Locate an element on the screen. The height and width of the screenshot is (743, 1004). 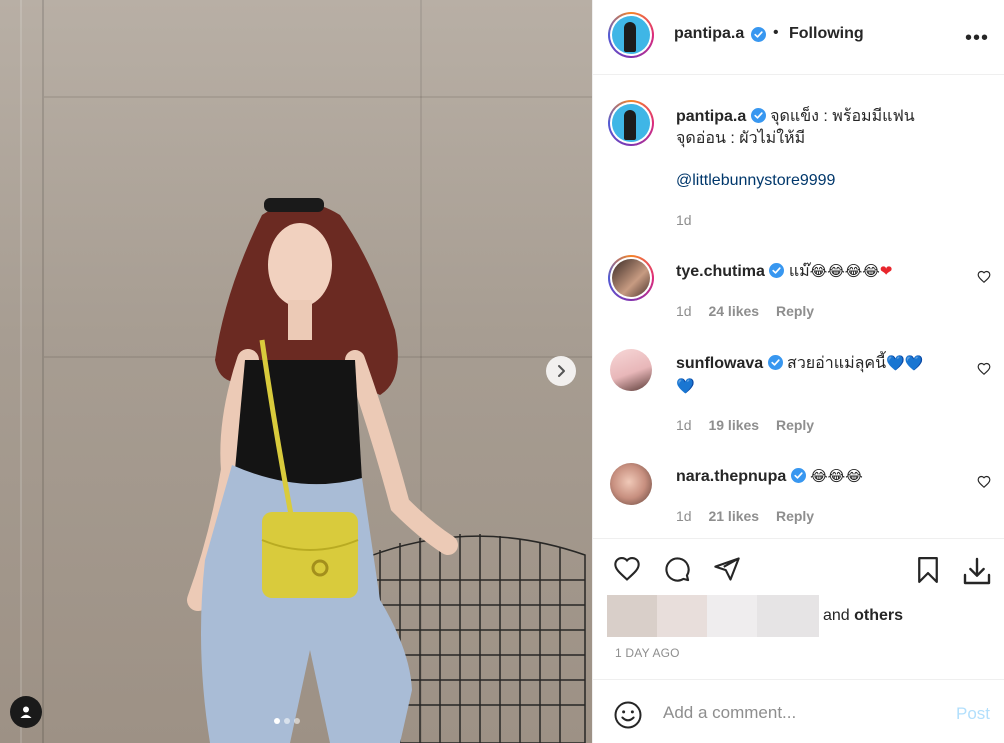
emoji-smiley-icon is located at coordinates (628, 715).